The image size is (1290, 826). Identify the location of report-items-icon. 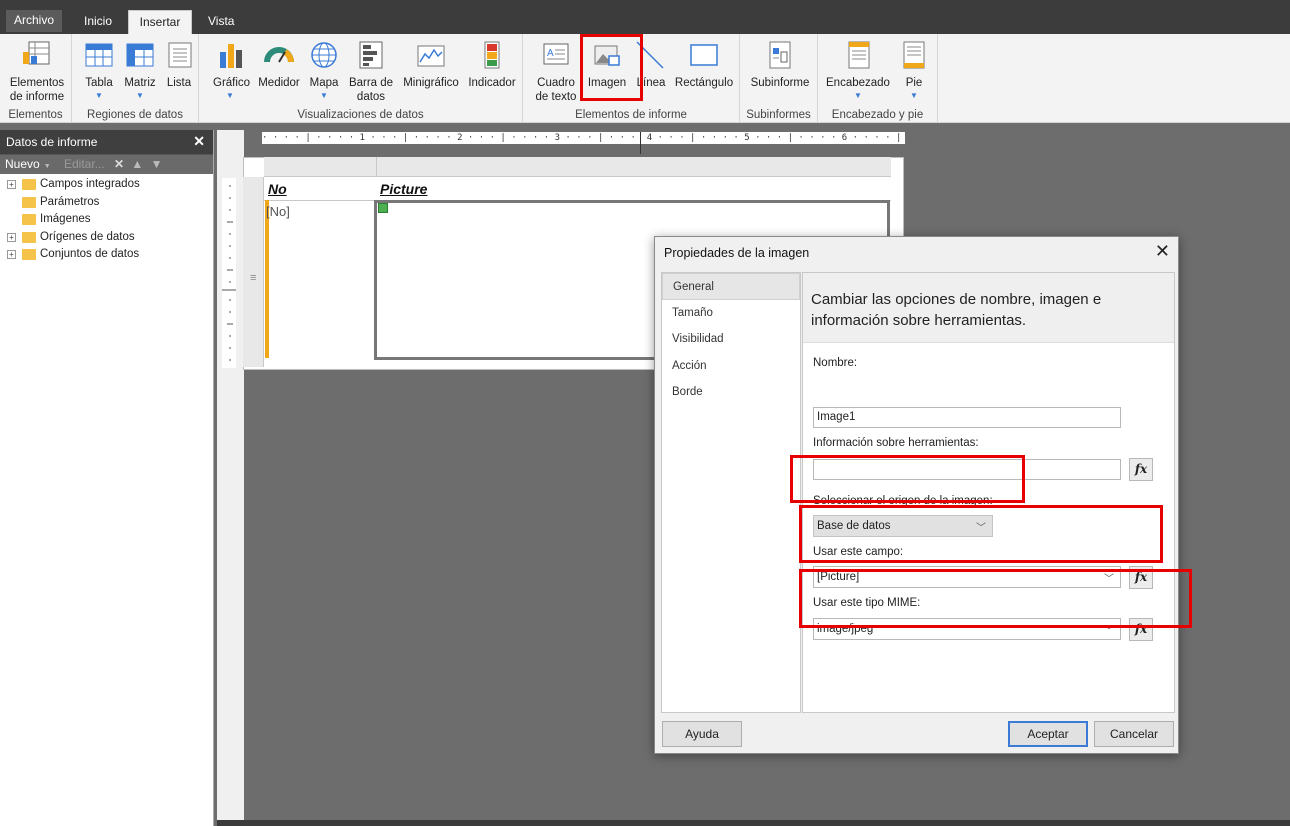
(37, 55).